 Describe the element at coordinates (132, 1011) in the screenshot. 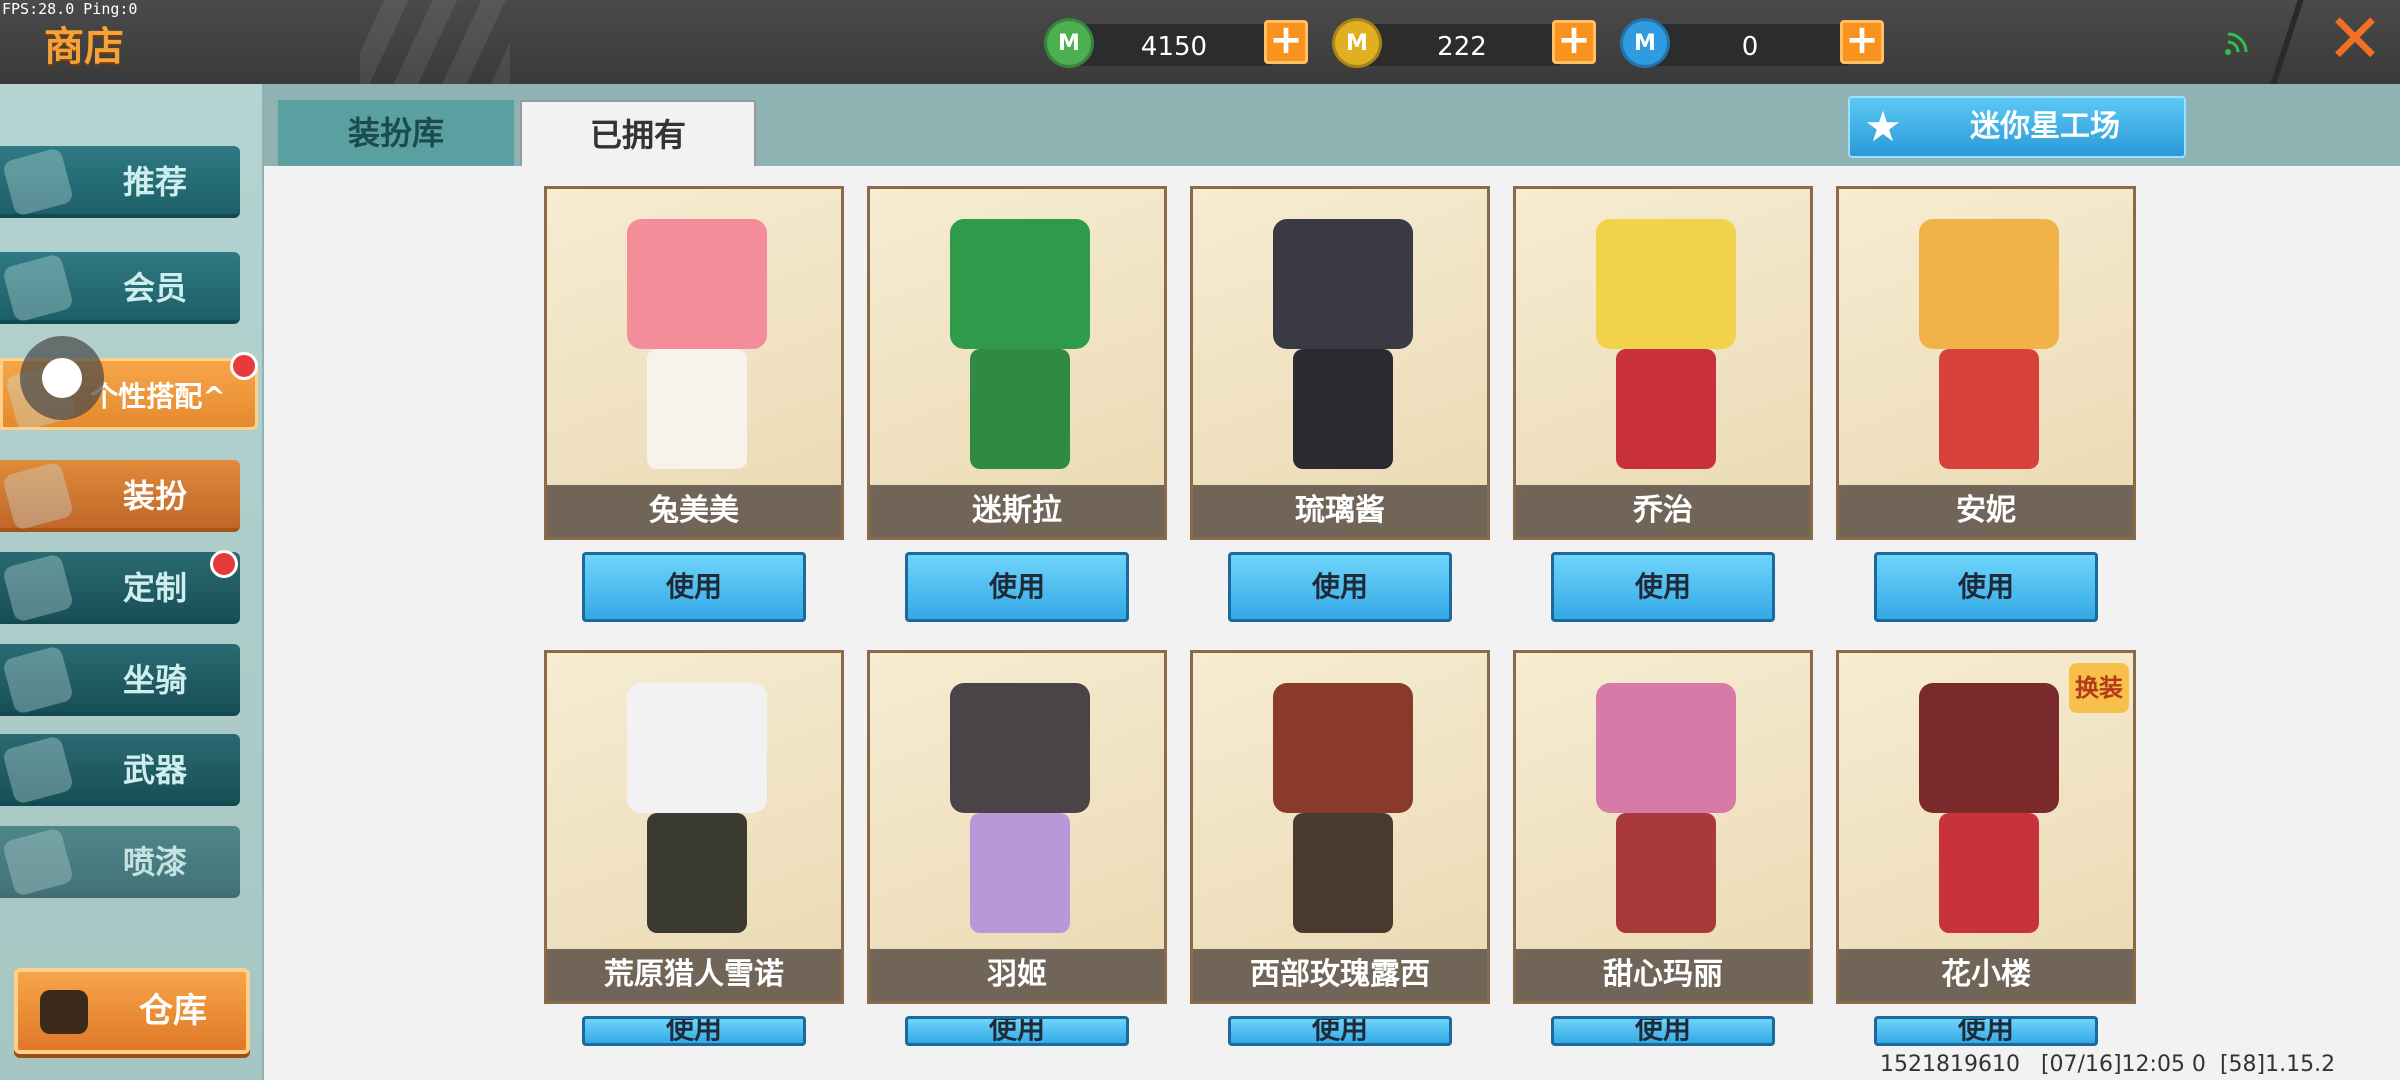

I see `warehouse-button: 仓库` at that location.